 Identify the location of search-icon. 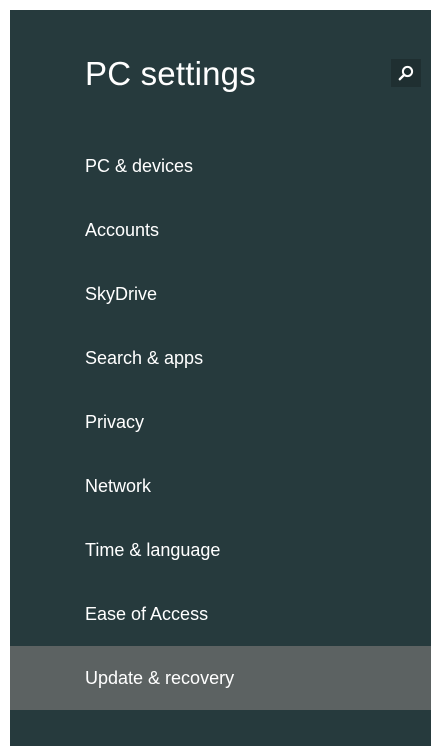
(406, 73).